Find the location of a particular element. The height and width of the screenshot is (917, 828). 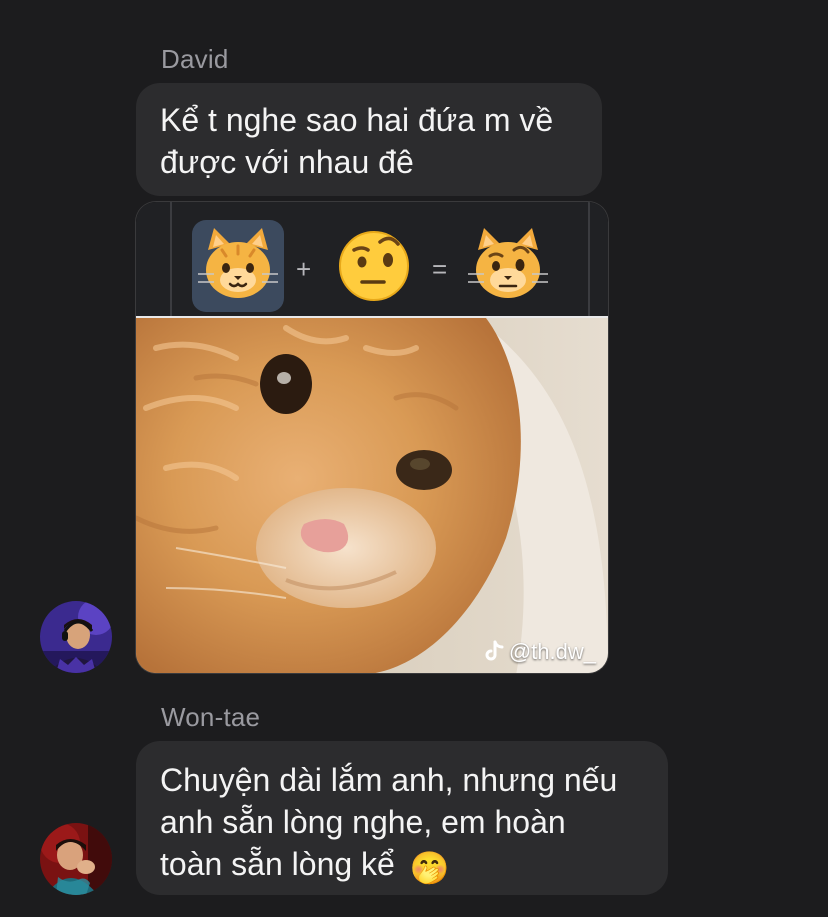

watermark-handle: @th.dw_ is located at coordinates (552, 651).